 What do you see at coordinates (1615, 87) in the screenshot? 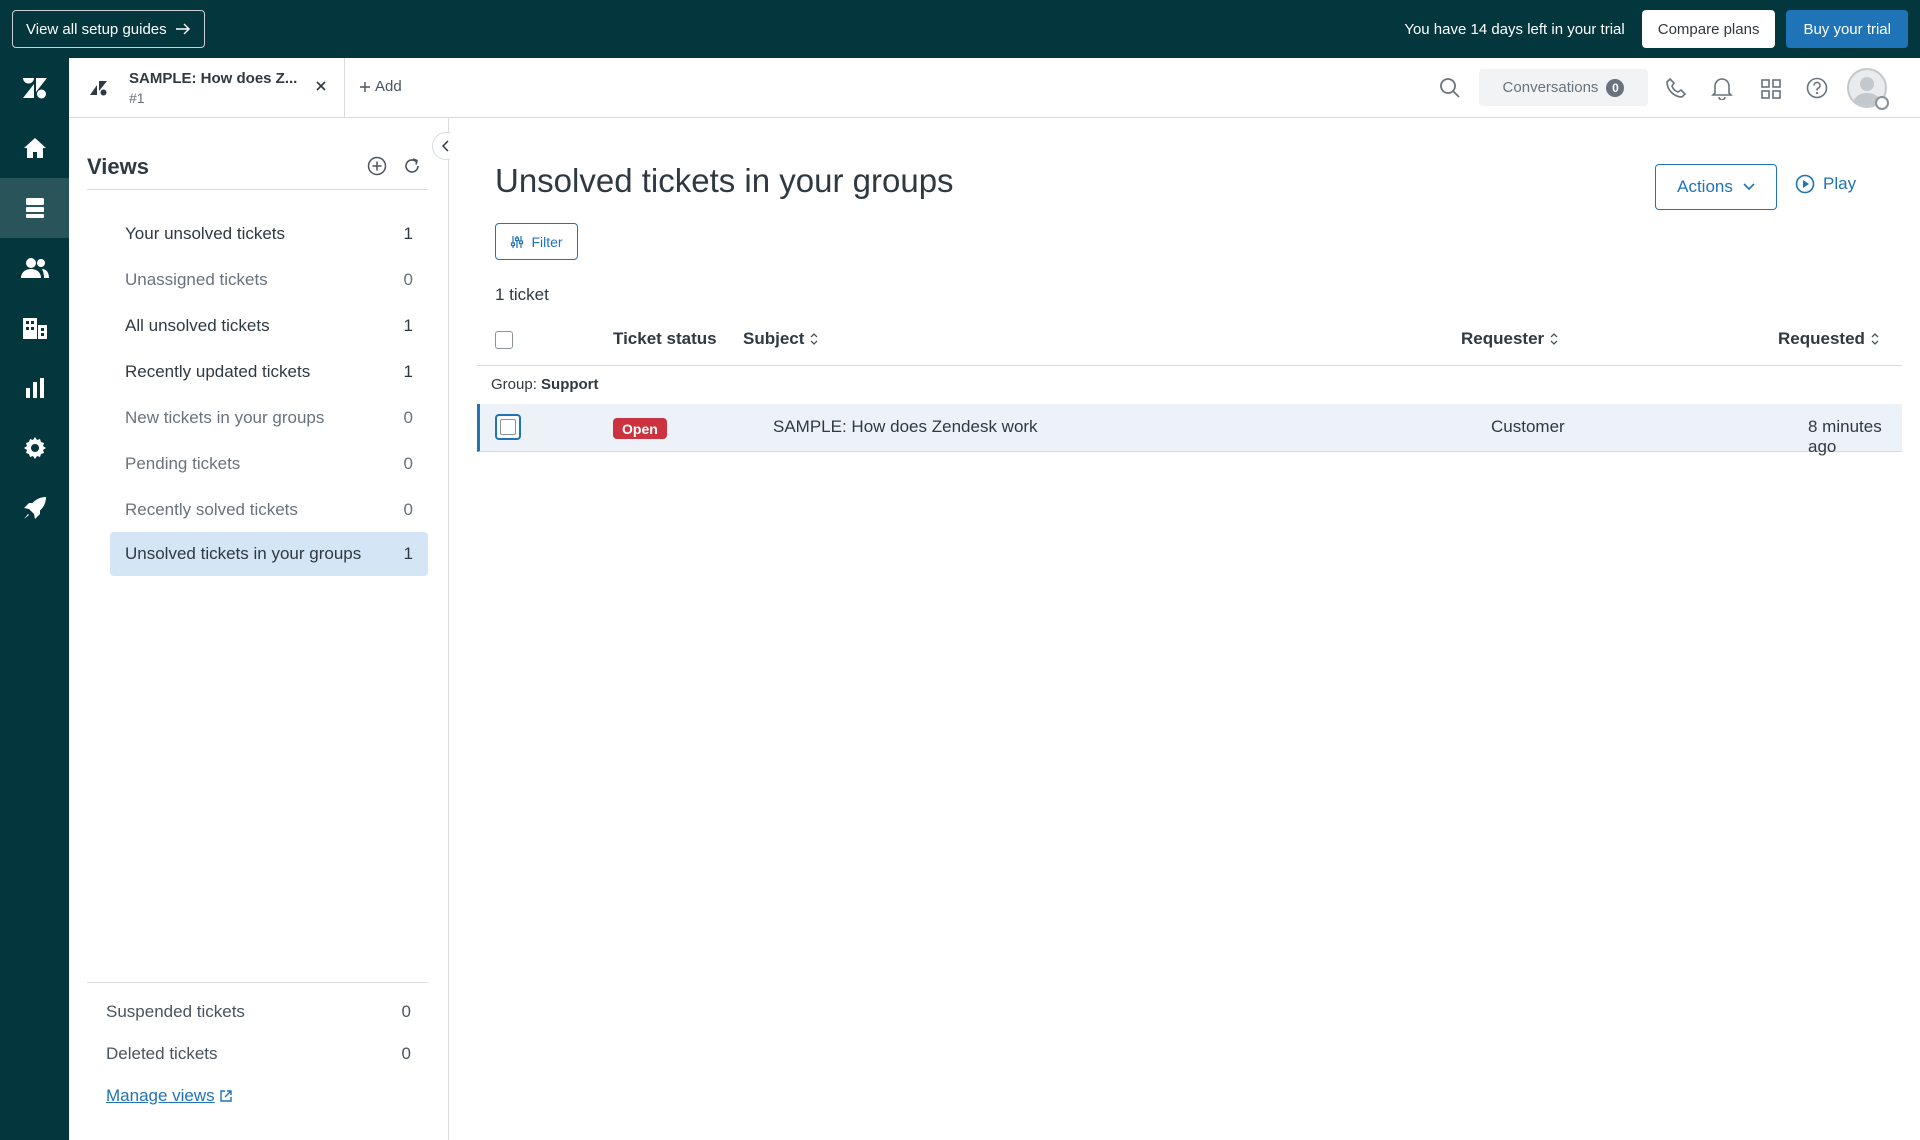
I see `conversations-count-badge: 0` at bounding box center [1615, 87].